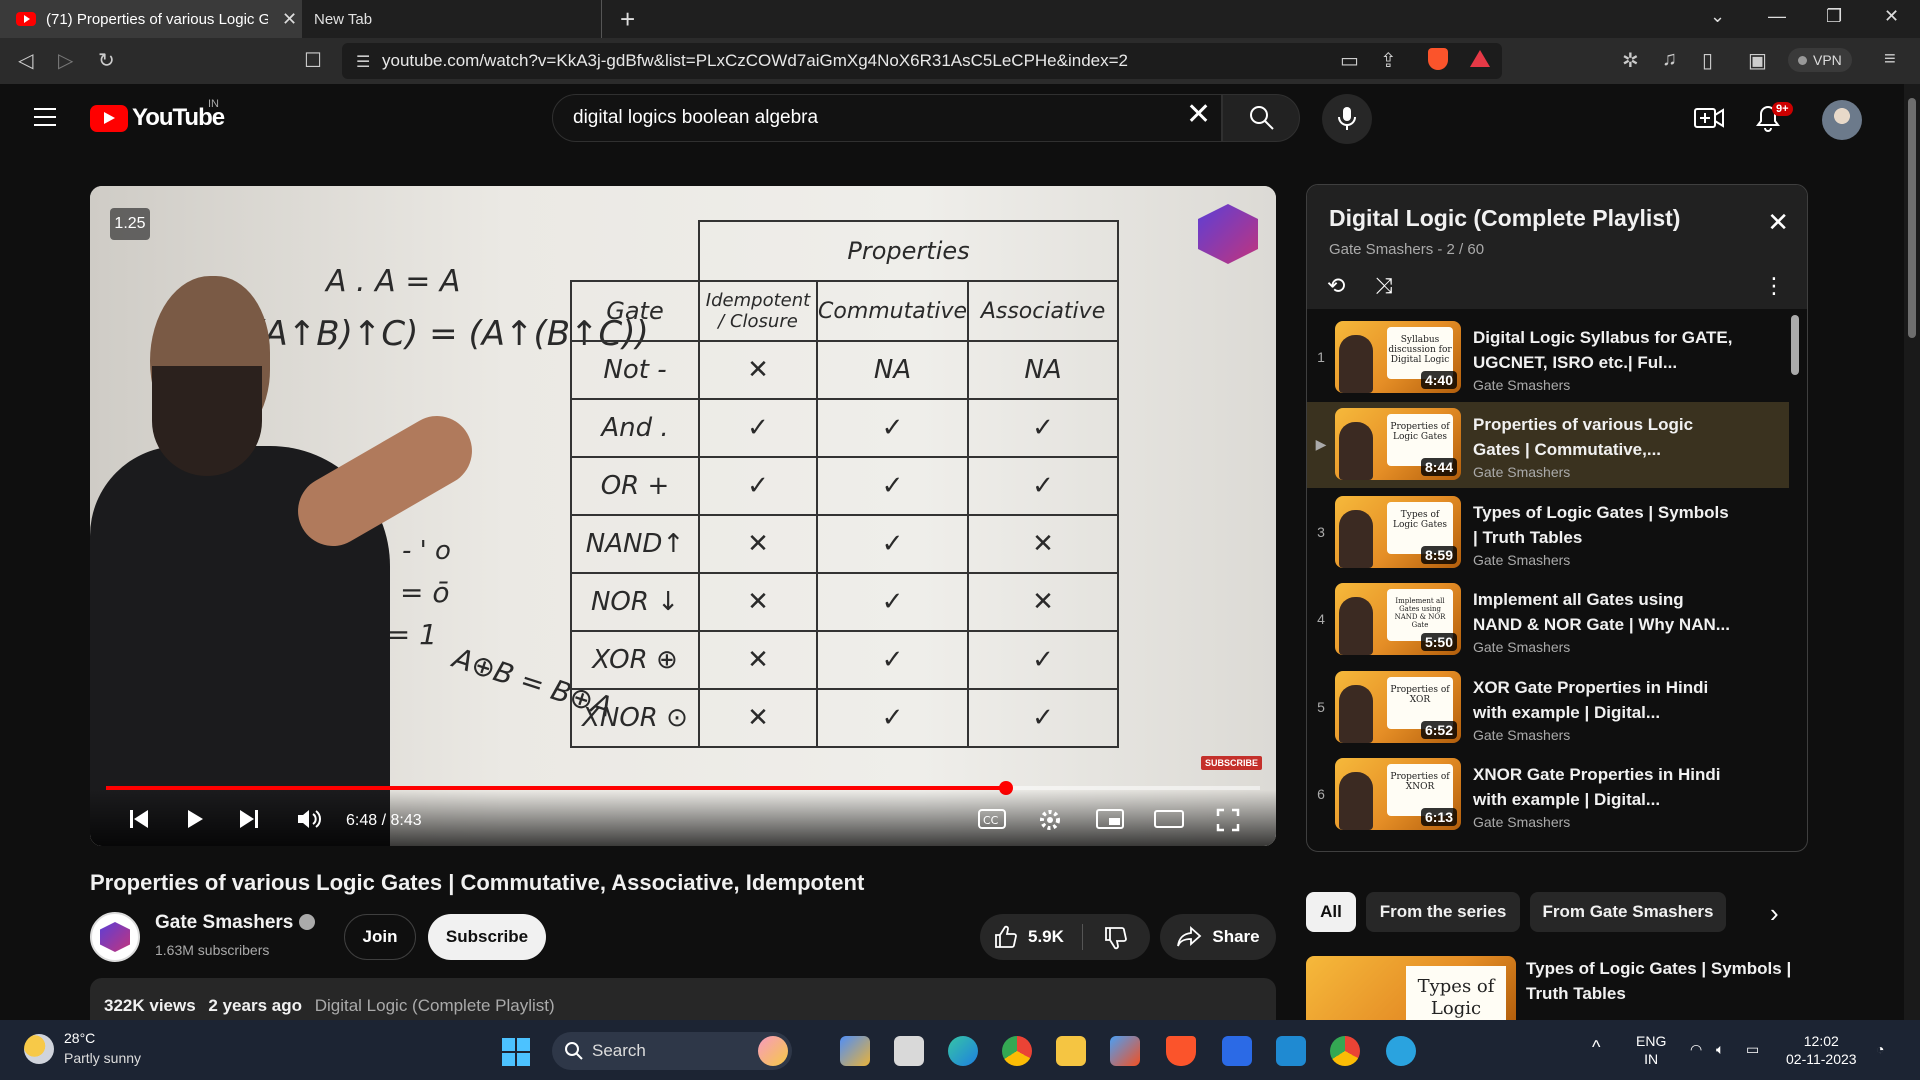 The width and height of the screenshot is (1920, 1080). Describe the element at coordinates (672, 1051) in the screenshot. I see `taskbar-search: Search` at that location.